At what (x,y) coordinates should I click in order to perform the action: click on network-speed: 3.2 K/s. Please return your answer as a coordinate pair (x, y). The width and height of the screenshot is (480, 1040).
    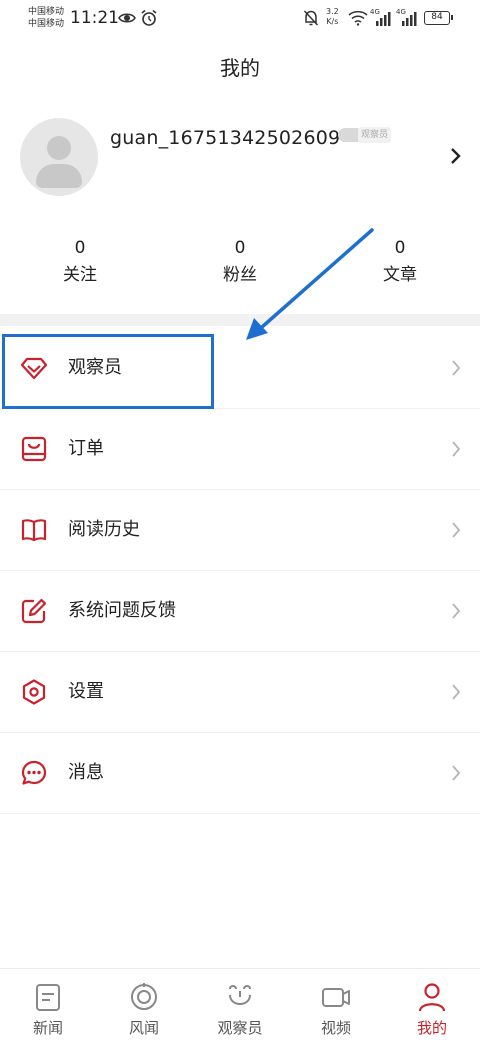
    Looking at the image, I should click on (332, 17).